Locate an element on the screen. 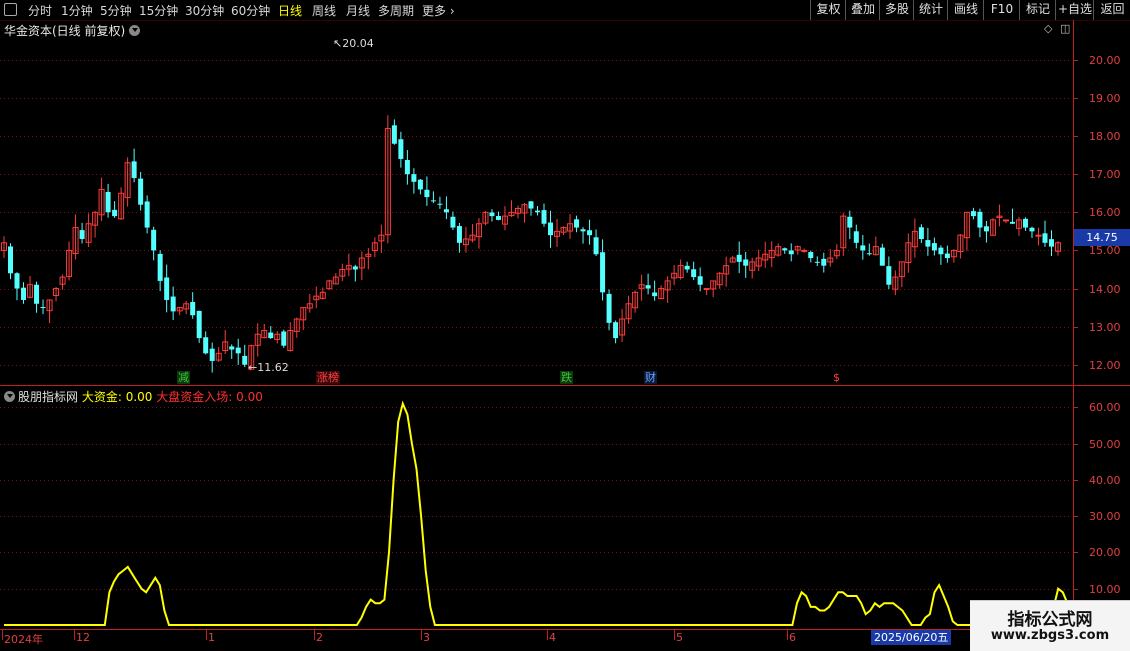  time-axis-label: 12 is located at coordinates (83, 637).